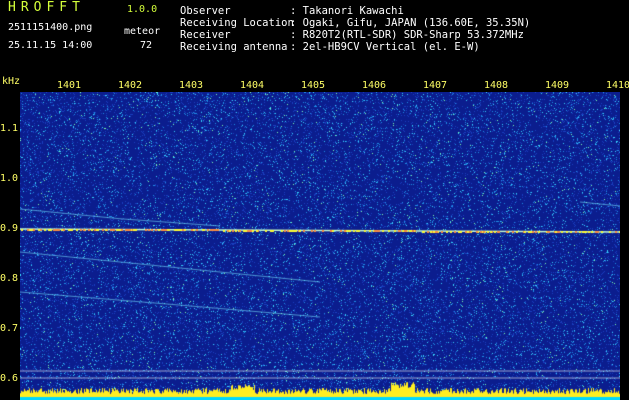 The height and width of the screenshot is (400, 629). What do you see at coordinates (9, 178) in the screenshot?
I see `y-tick-label: 1.0` at bounding box center [9, 178].